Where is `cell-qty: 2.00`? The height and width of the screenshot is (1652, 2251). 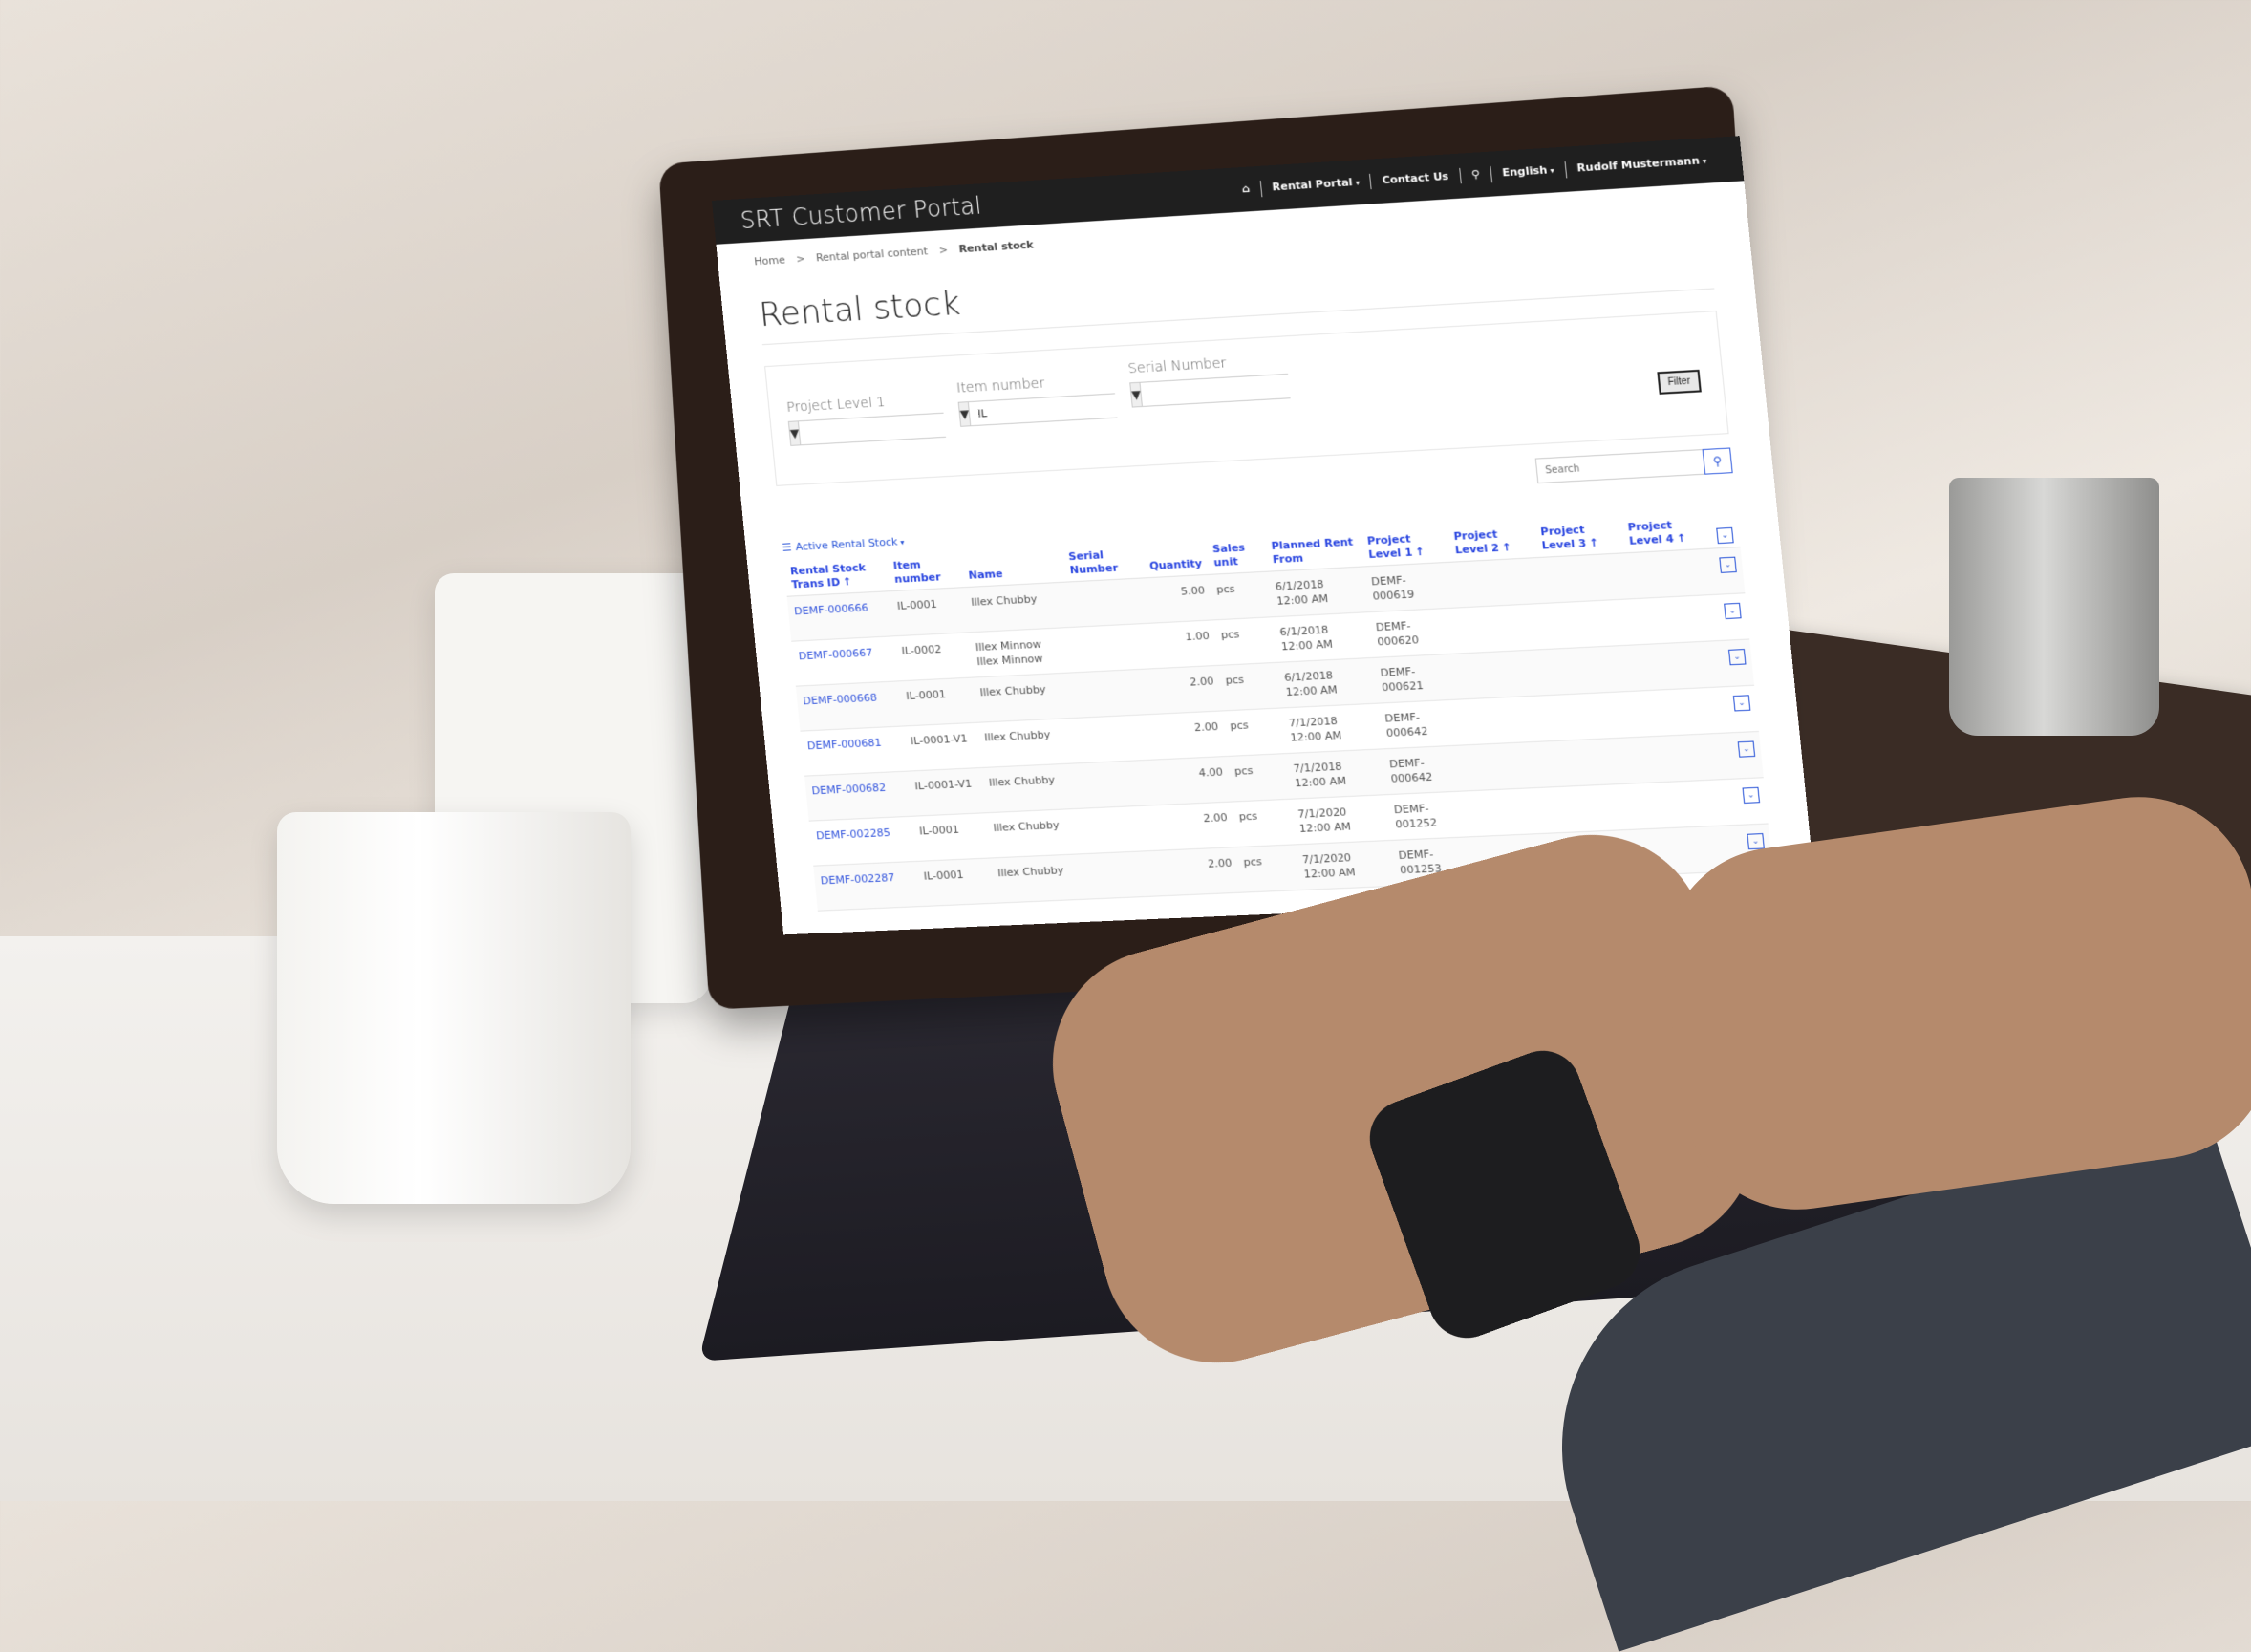 cell-qty: 2.00 is located at coordinates (1201, 826).